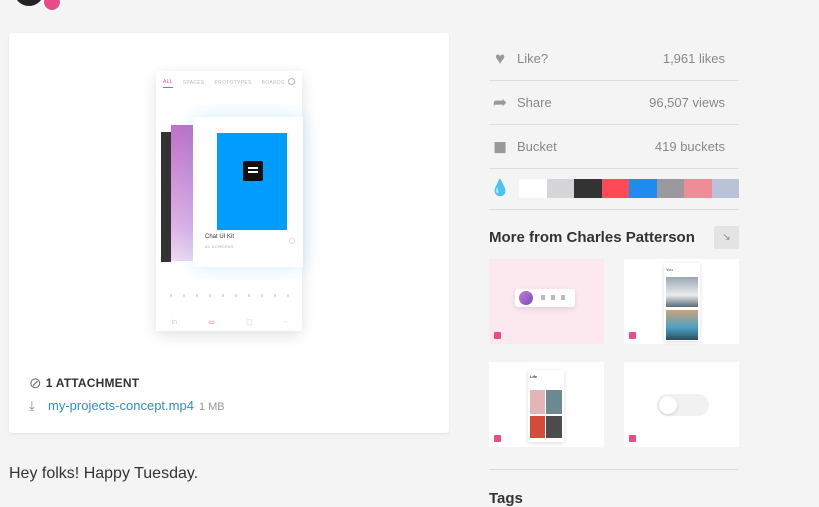 The width and height of the screenshot is (819, 507). What do you see at coordinates (232, 295) in the screenshot?
I see `page-dots` at bounding box center [232, 295].